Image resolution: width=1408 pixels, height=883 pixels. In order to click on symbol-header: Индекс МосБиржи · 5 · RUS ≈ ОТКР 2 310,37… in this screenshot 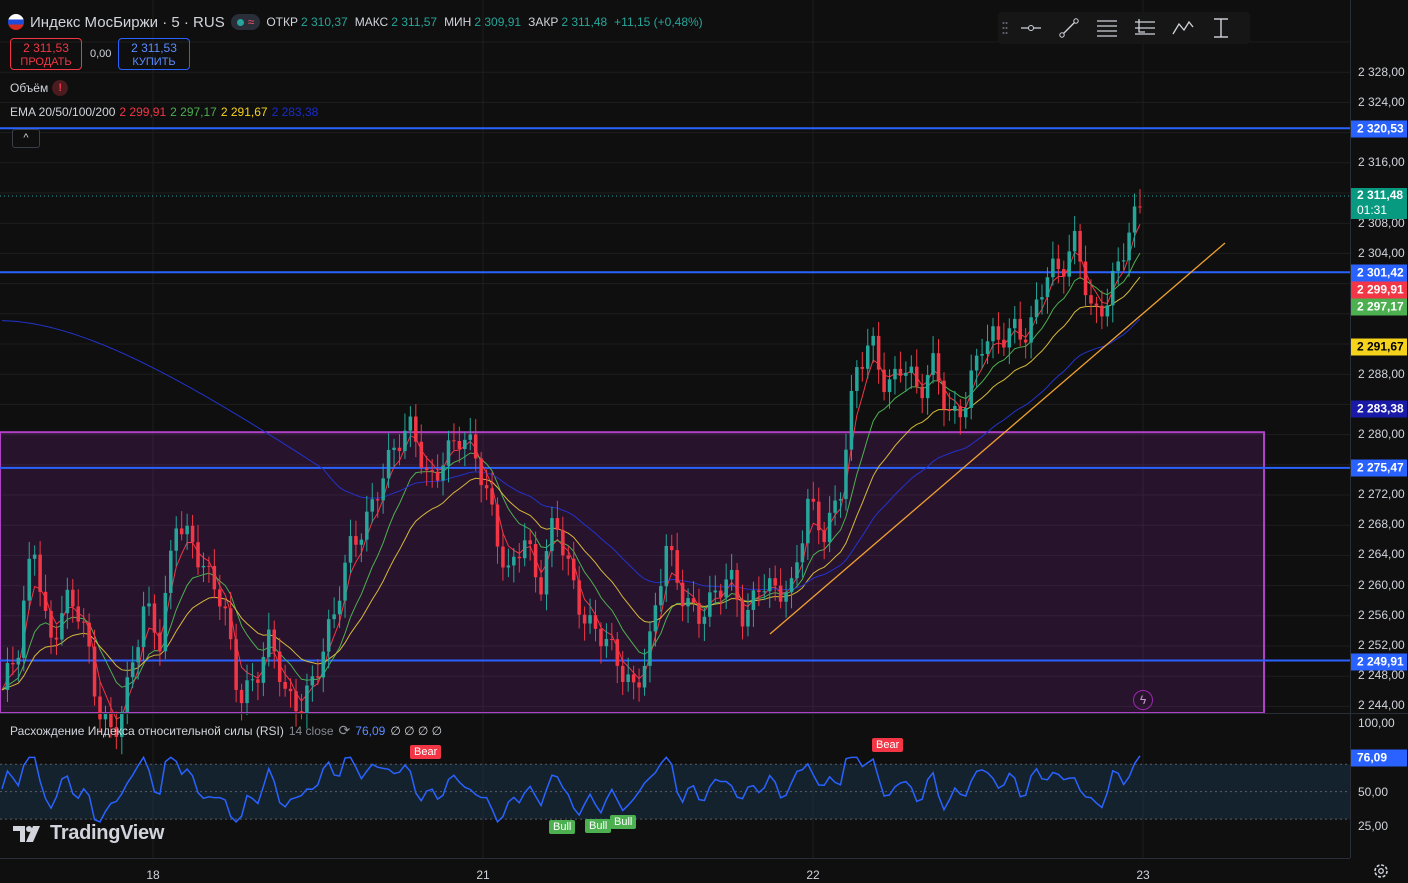, I will do `click(357, 22)`.